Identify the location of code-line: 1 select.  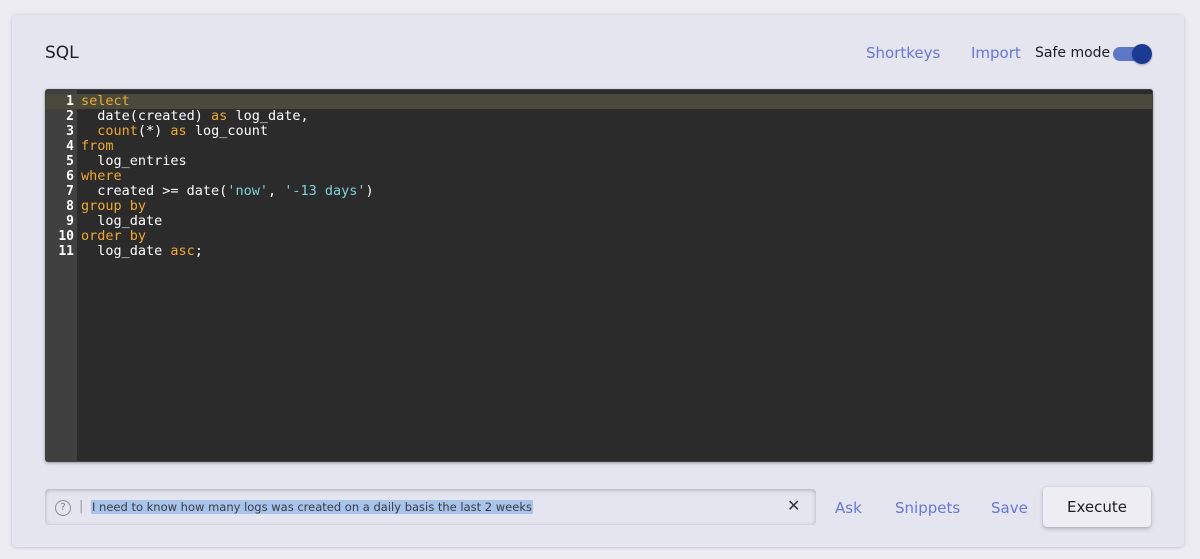
(599, 101).